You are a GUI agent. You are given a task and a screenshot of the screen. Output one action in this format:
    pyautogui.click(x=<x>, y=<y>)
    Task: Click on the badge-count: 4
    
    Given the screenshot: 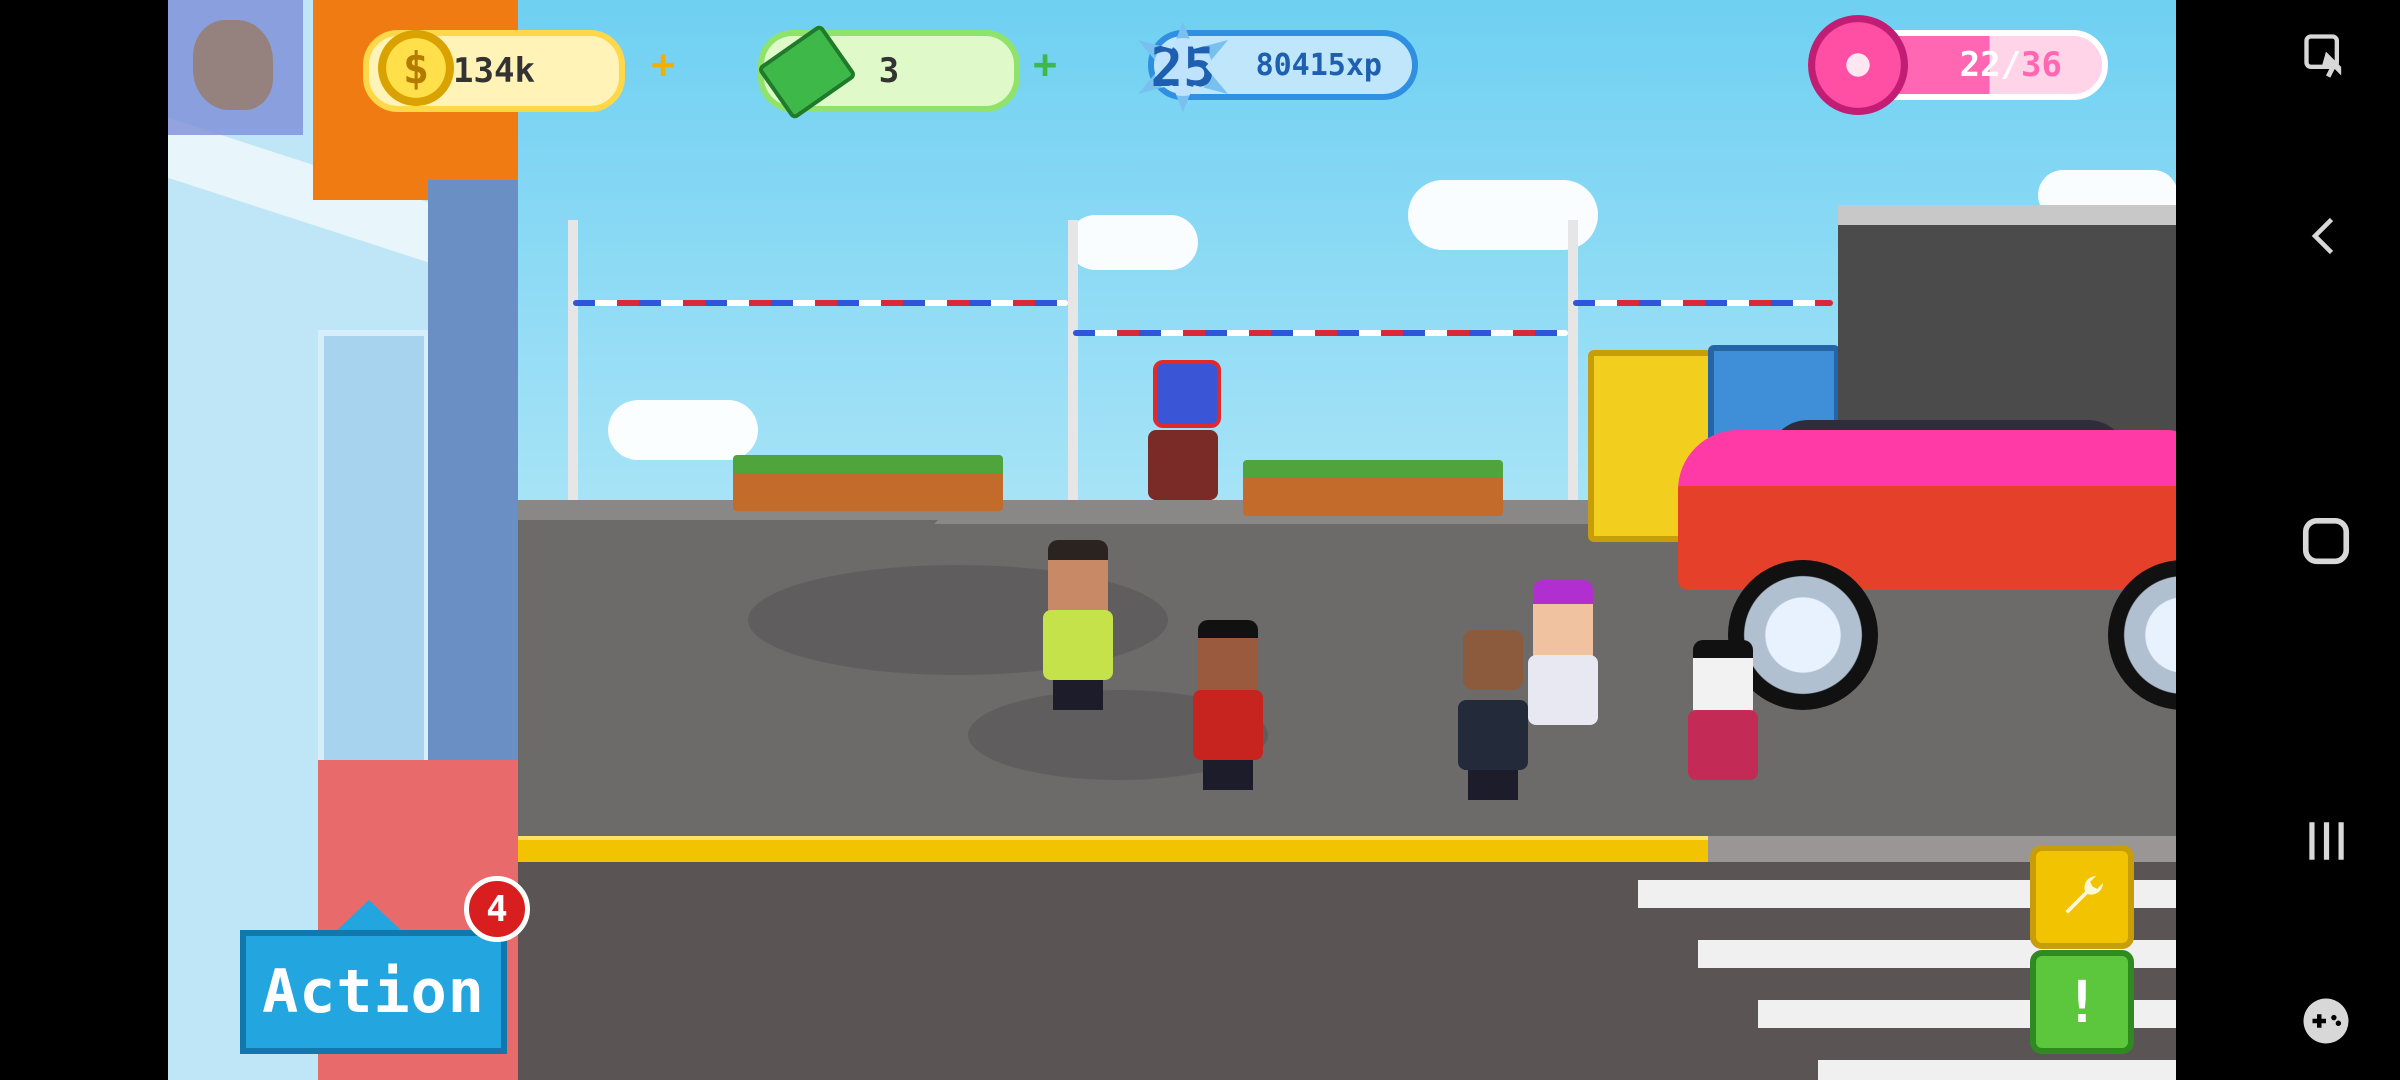 What is the action you would take?
    pyautogui.click(x=497, y=909)
    